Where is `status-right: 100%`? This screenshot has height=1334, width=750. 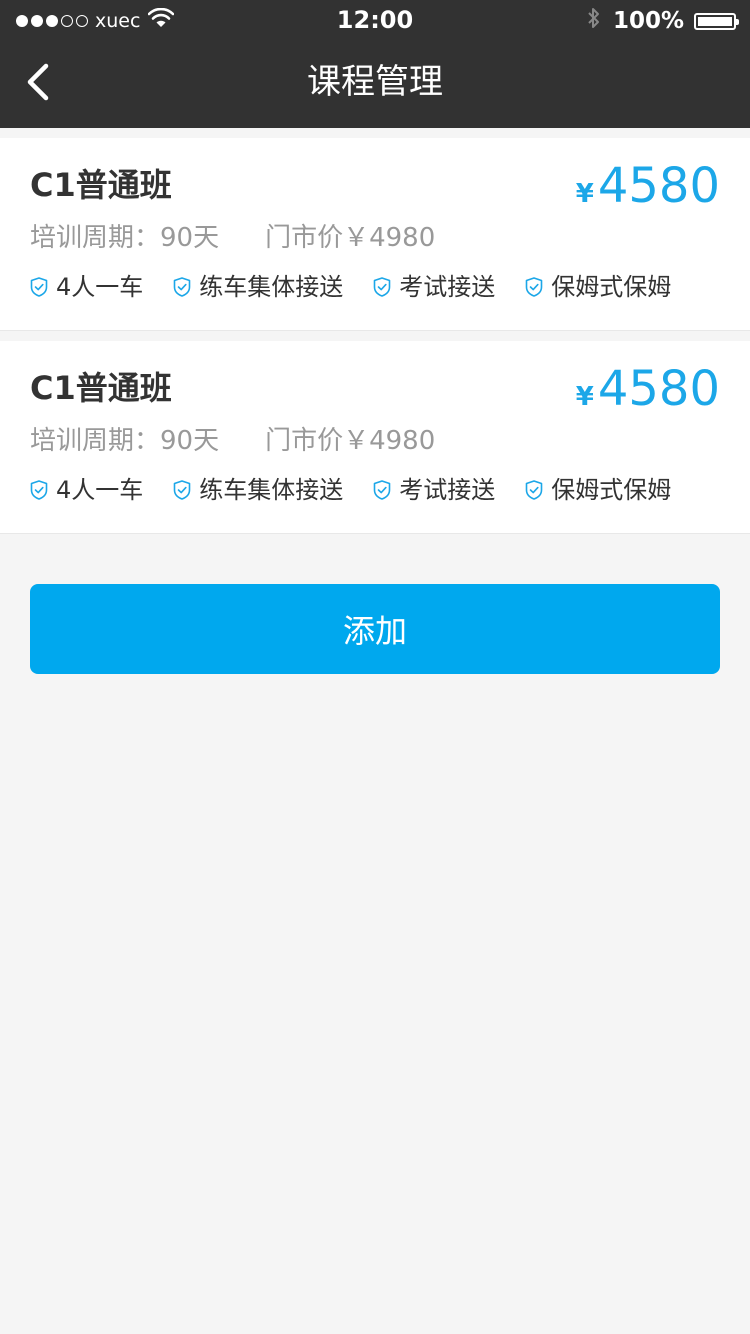
status-right: 100% is located at coordinates (663, 21).